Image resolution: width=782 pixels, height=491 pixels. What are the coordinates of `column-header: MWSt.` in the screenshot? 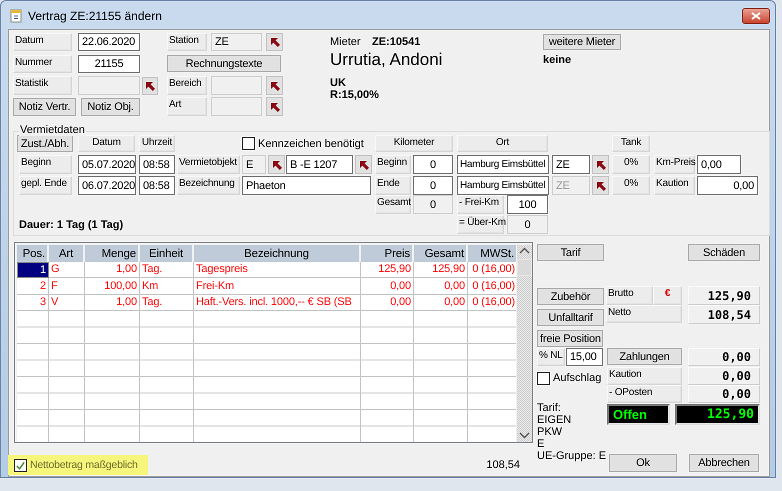 It's located at (492, 254).